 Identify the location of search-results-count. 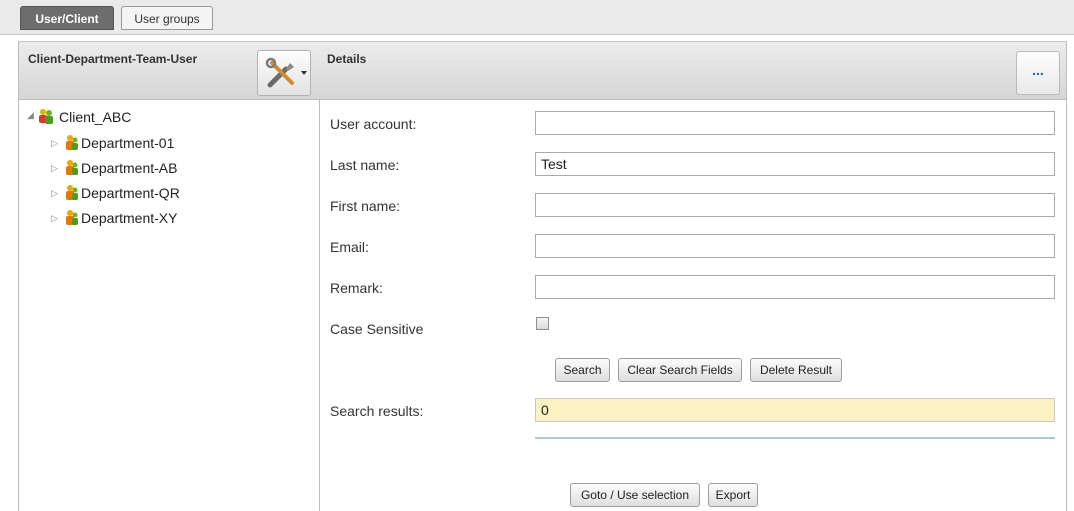
(795, 410).